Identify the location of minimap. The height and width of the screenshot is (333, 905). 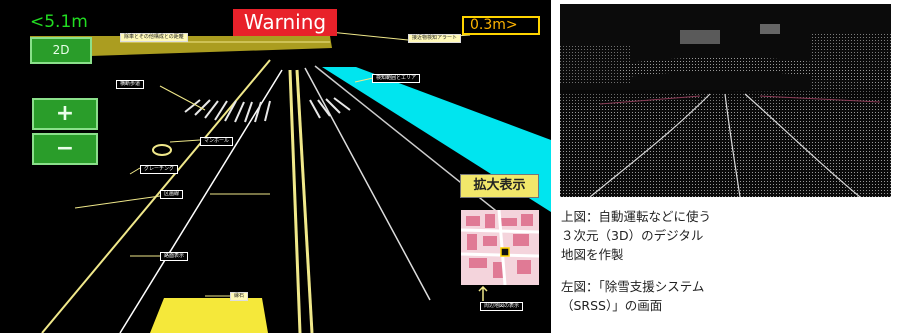
(500, 247).